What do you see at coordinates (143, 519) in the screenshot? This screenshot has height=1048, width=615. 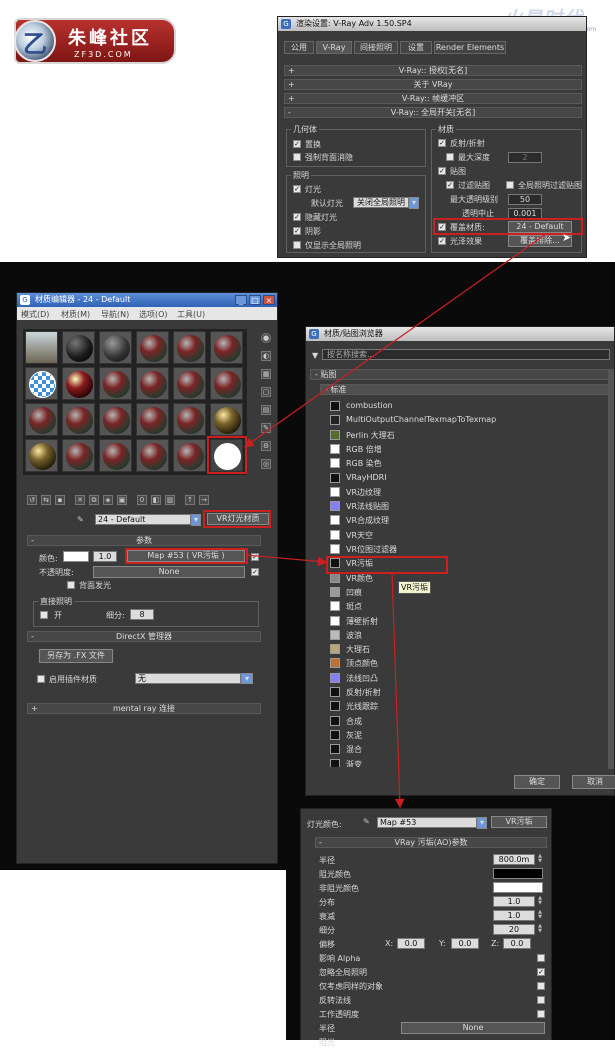 I see `material-name-field: 24 - Default` at bounding box center [143, 519].